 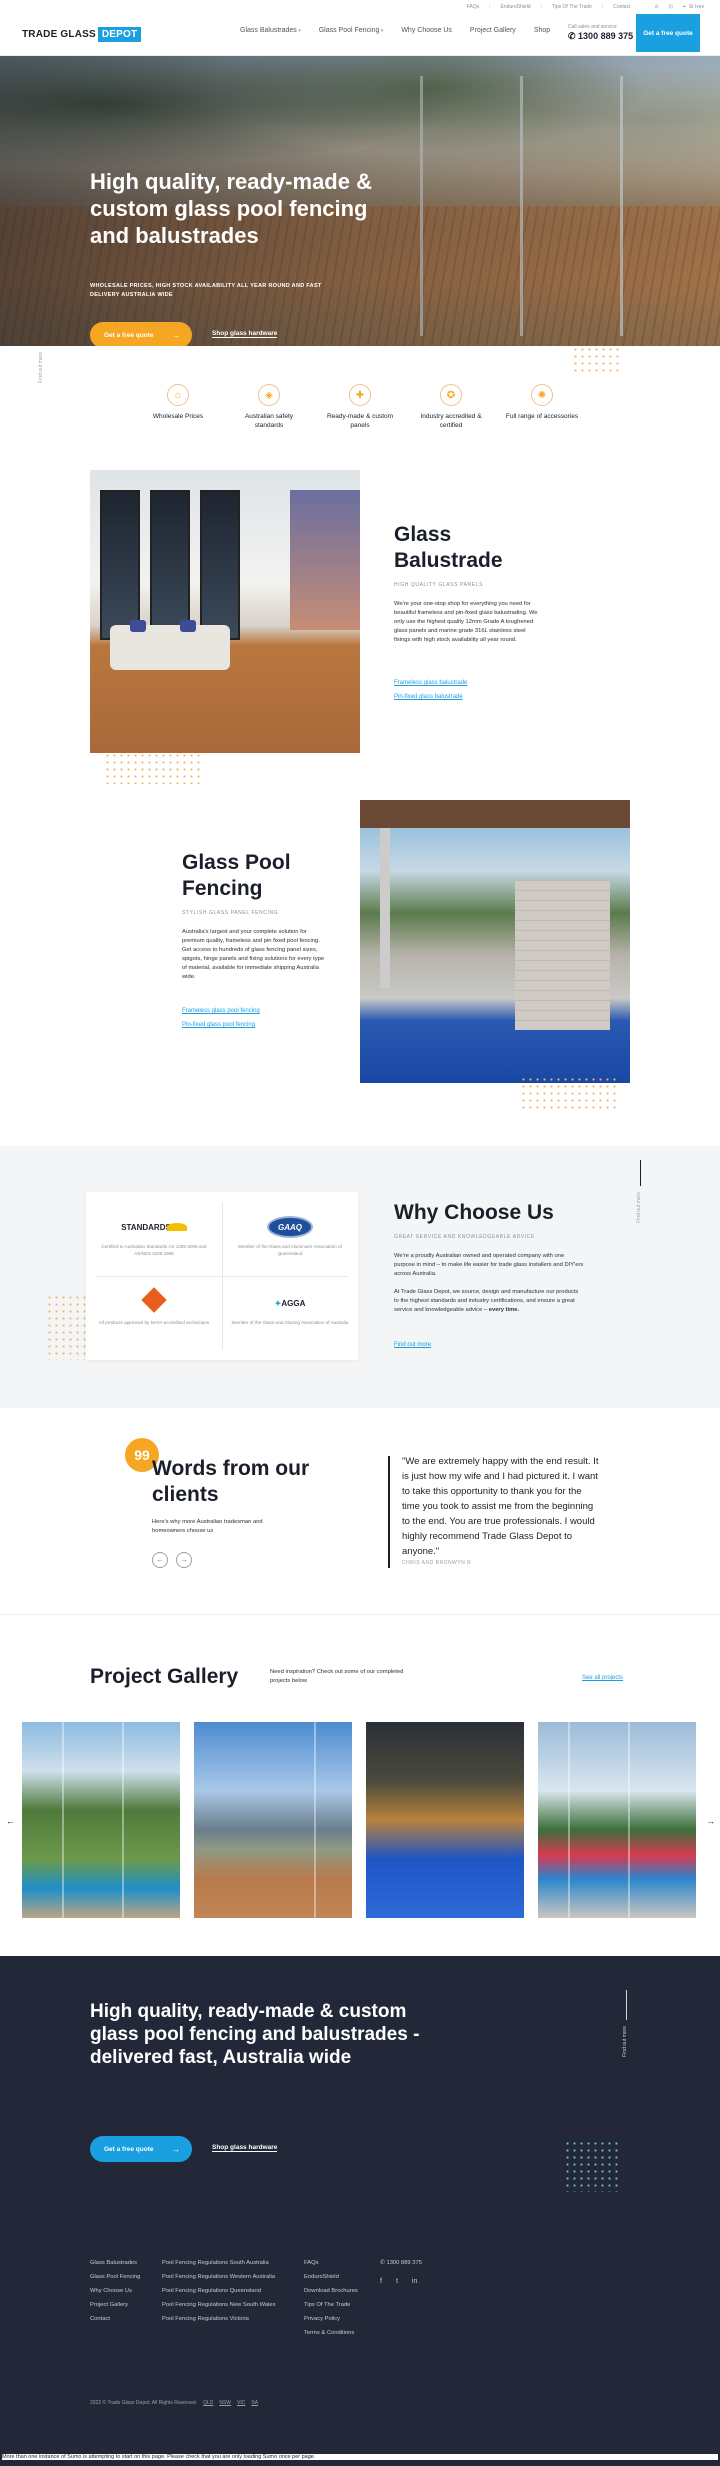 I want to click on gallery-next-arrow: →, so click(x=710, y=1821).